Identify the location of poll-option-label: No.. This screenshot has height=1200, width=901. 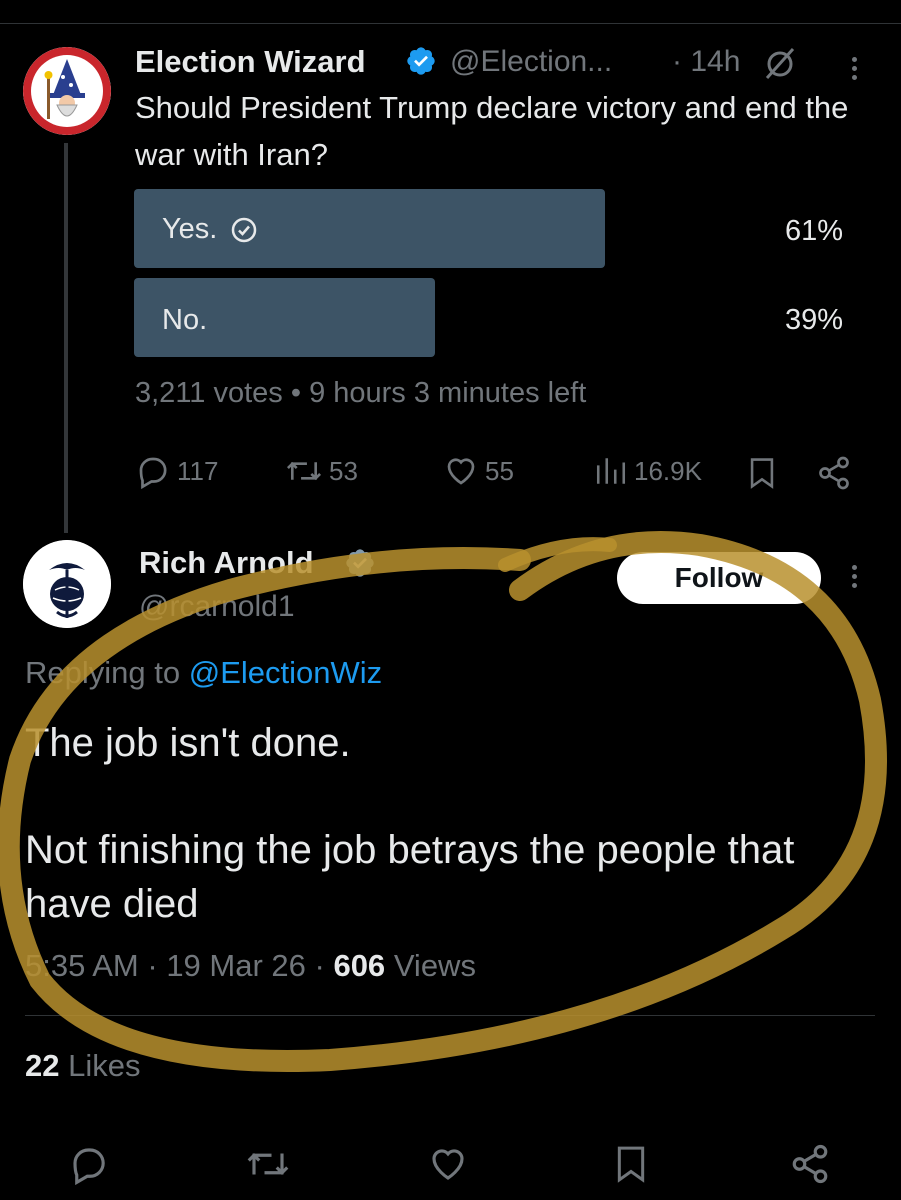
(185, 320).